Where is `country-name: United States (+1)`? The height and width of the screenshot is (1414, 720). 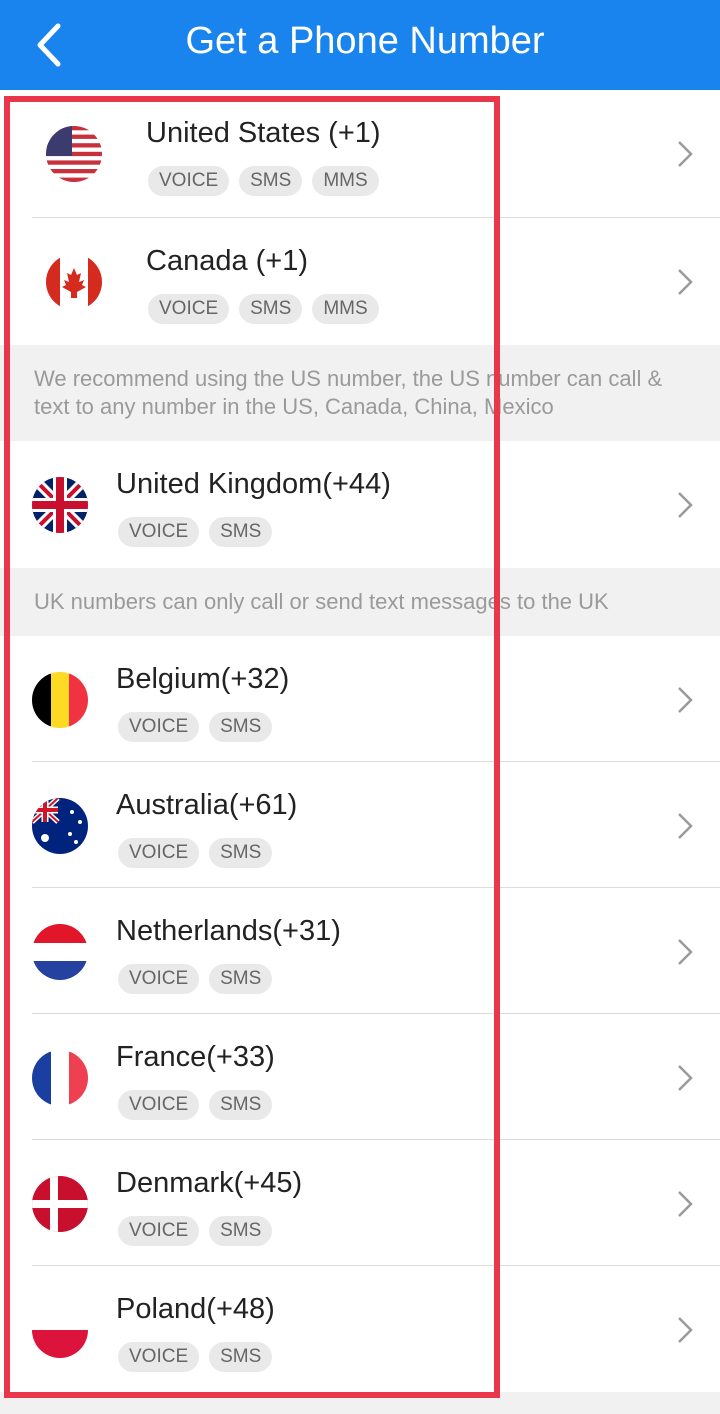
country-name: United States (+1) is located at coordinates (263, 133).